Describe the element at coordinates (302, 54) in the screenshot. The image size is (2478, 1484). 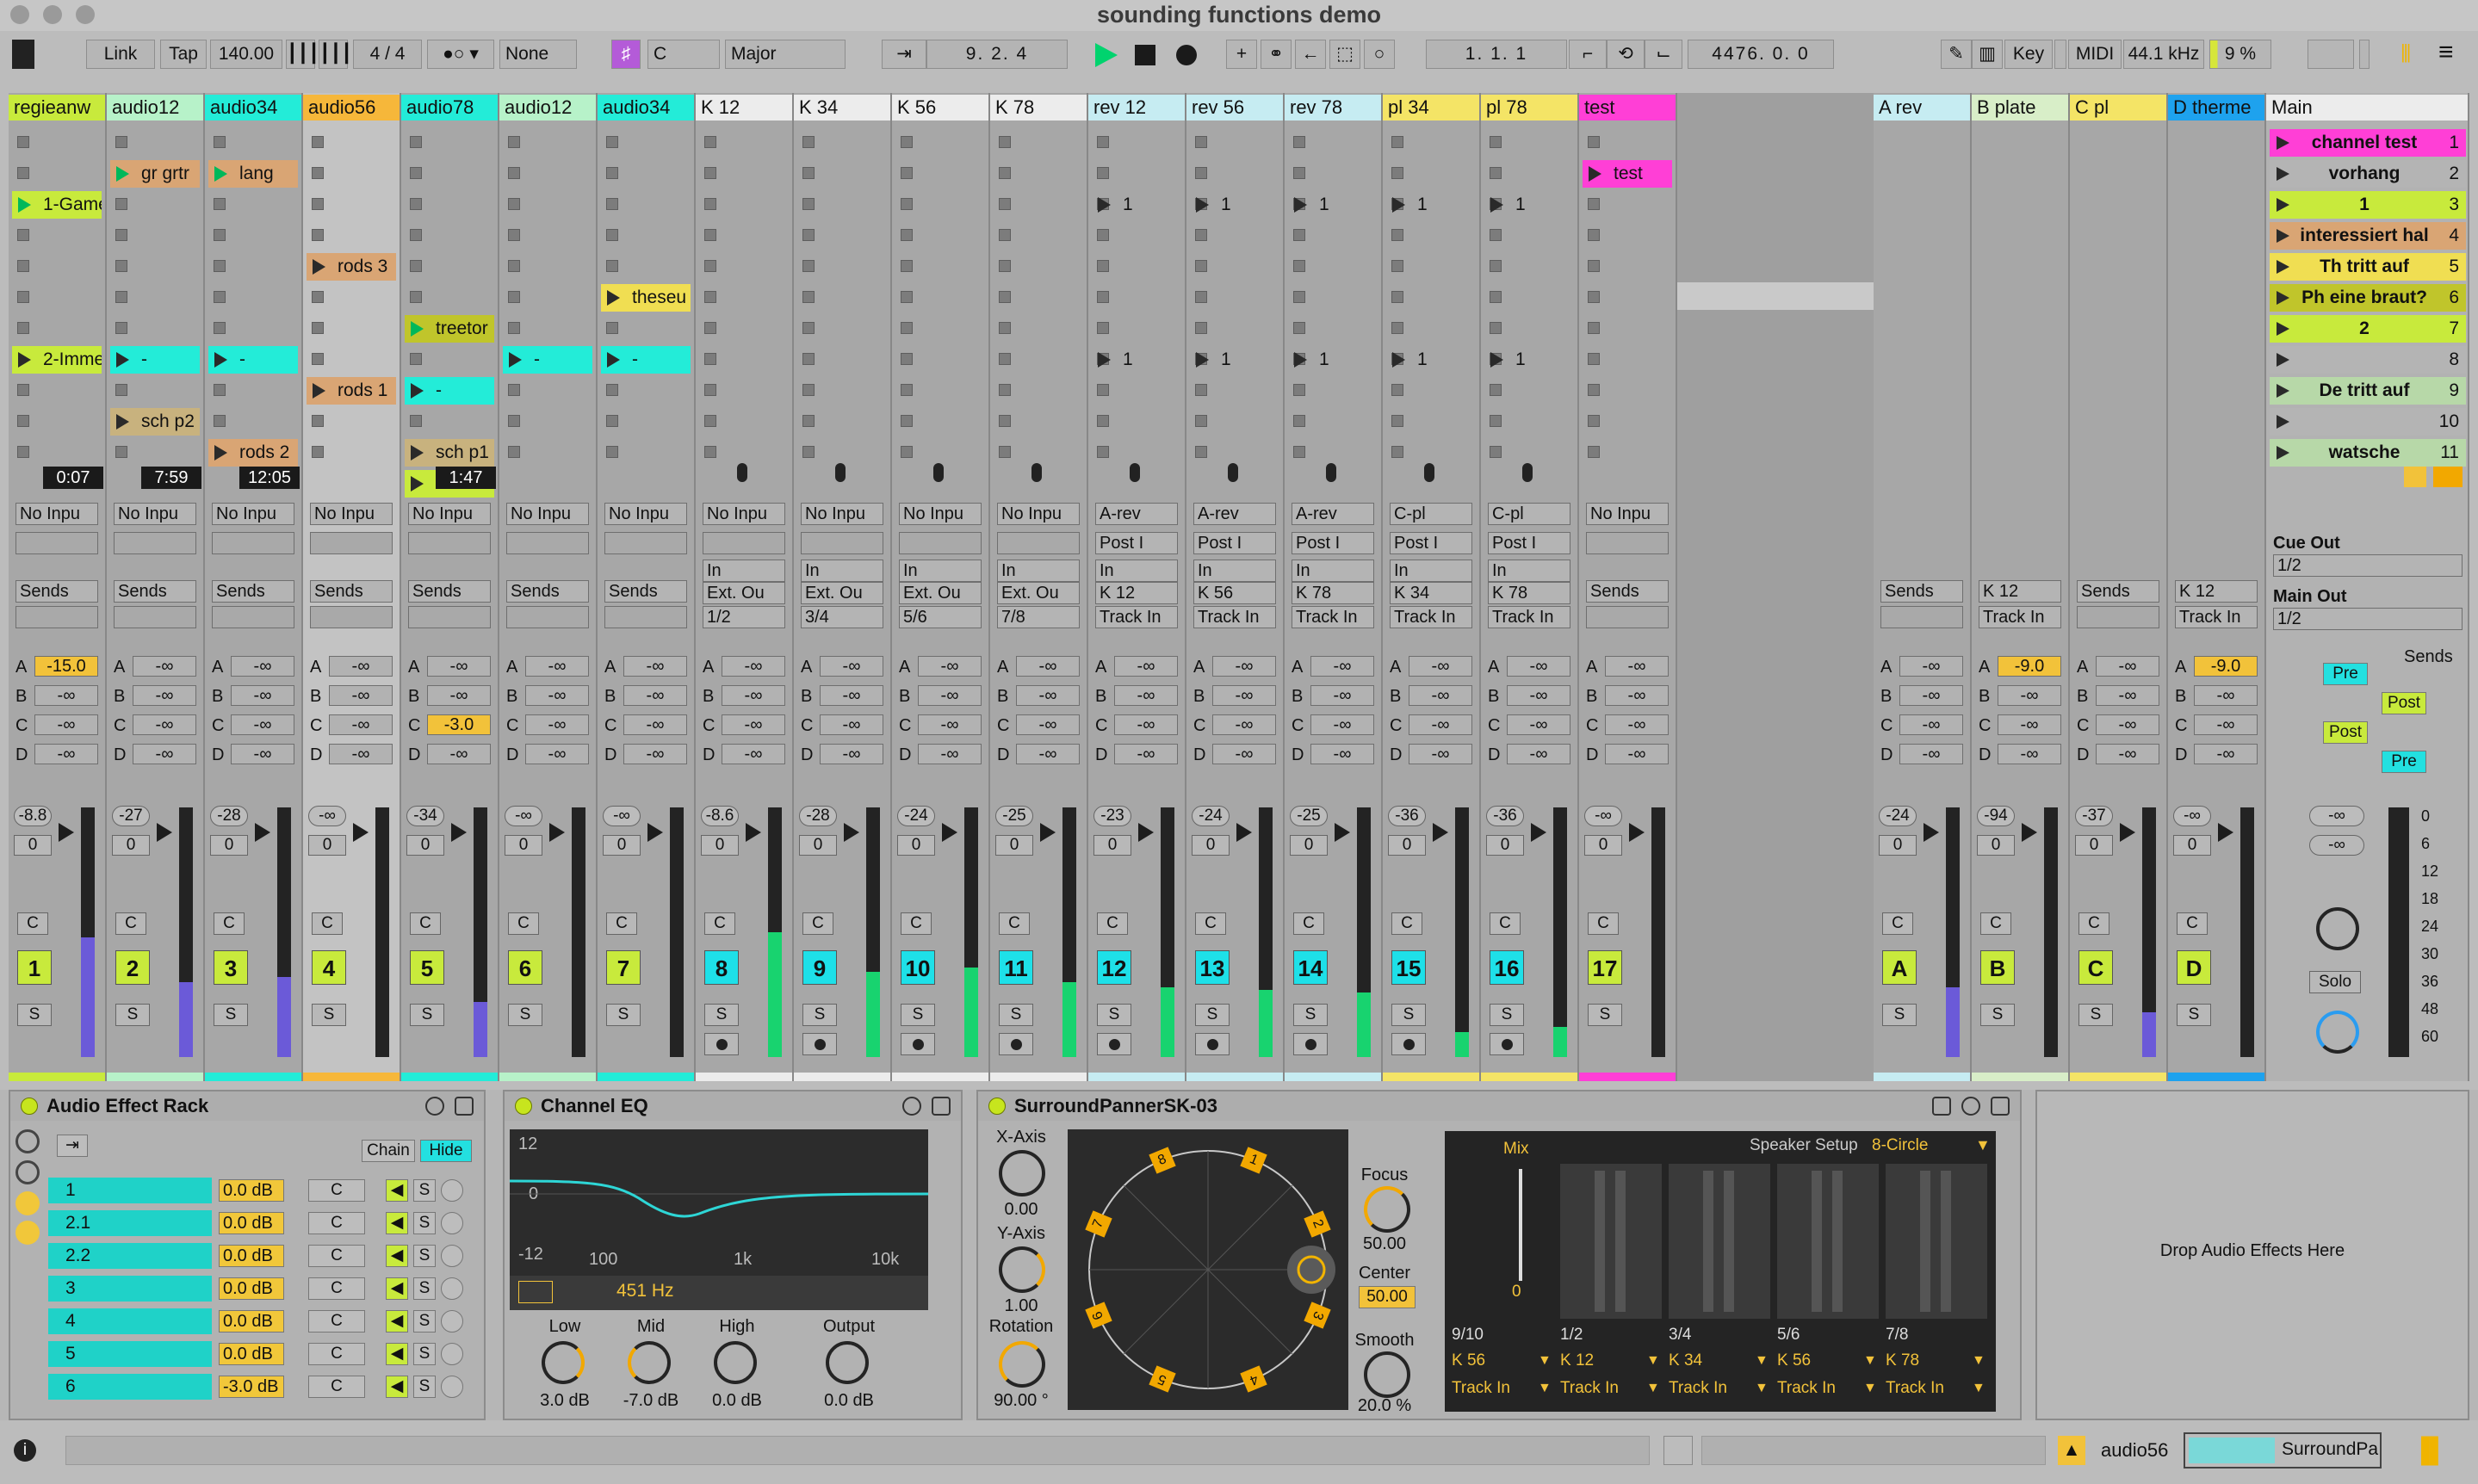
I see `metronome-bars-icon: ┃┃┃` at that location.